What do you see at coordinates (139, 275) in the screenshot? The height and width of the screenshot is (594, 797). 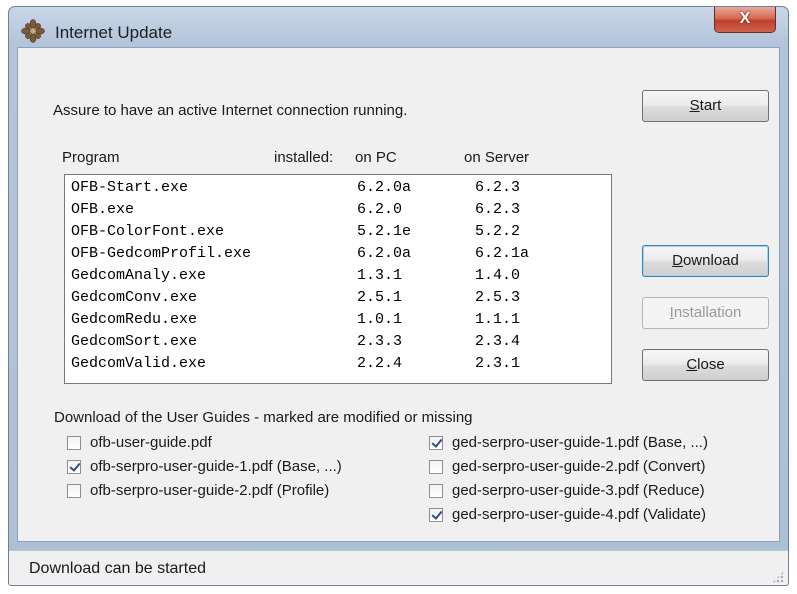 I see `program-name: GedcomAnaly.exe` at bounding box center [139, 275].